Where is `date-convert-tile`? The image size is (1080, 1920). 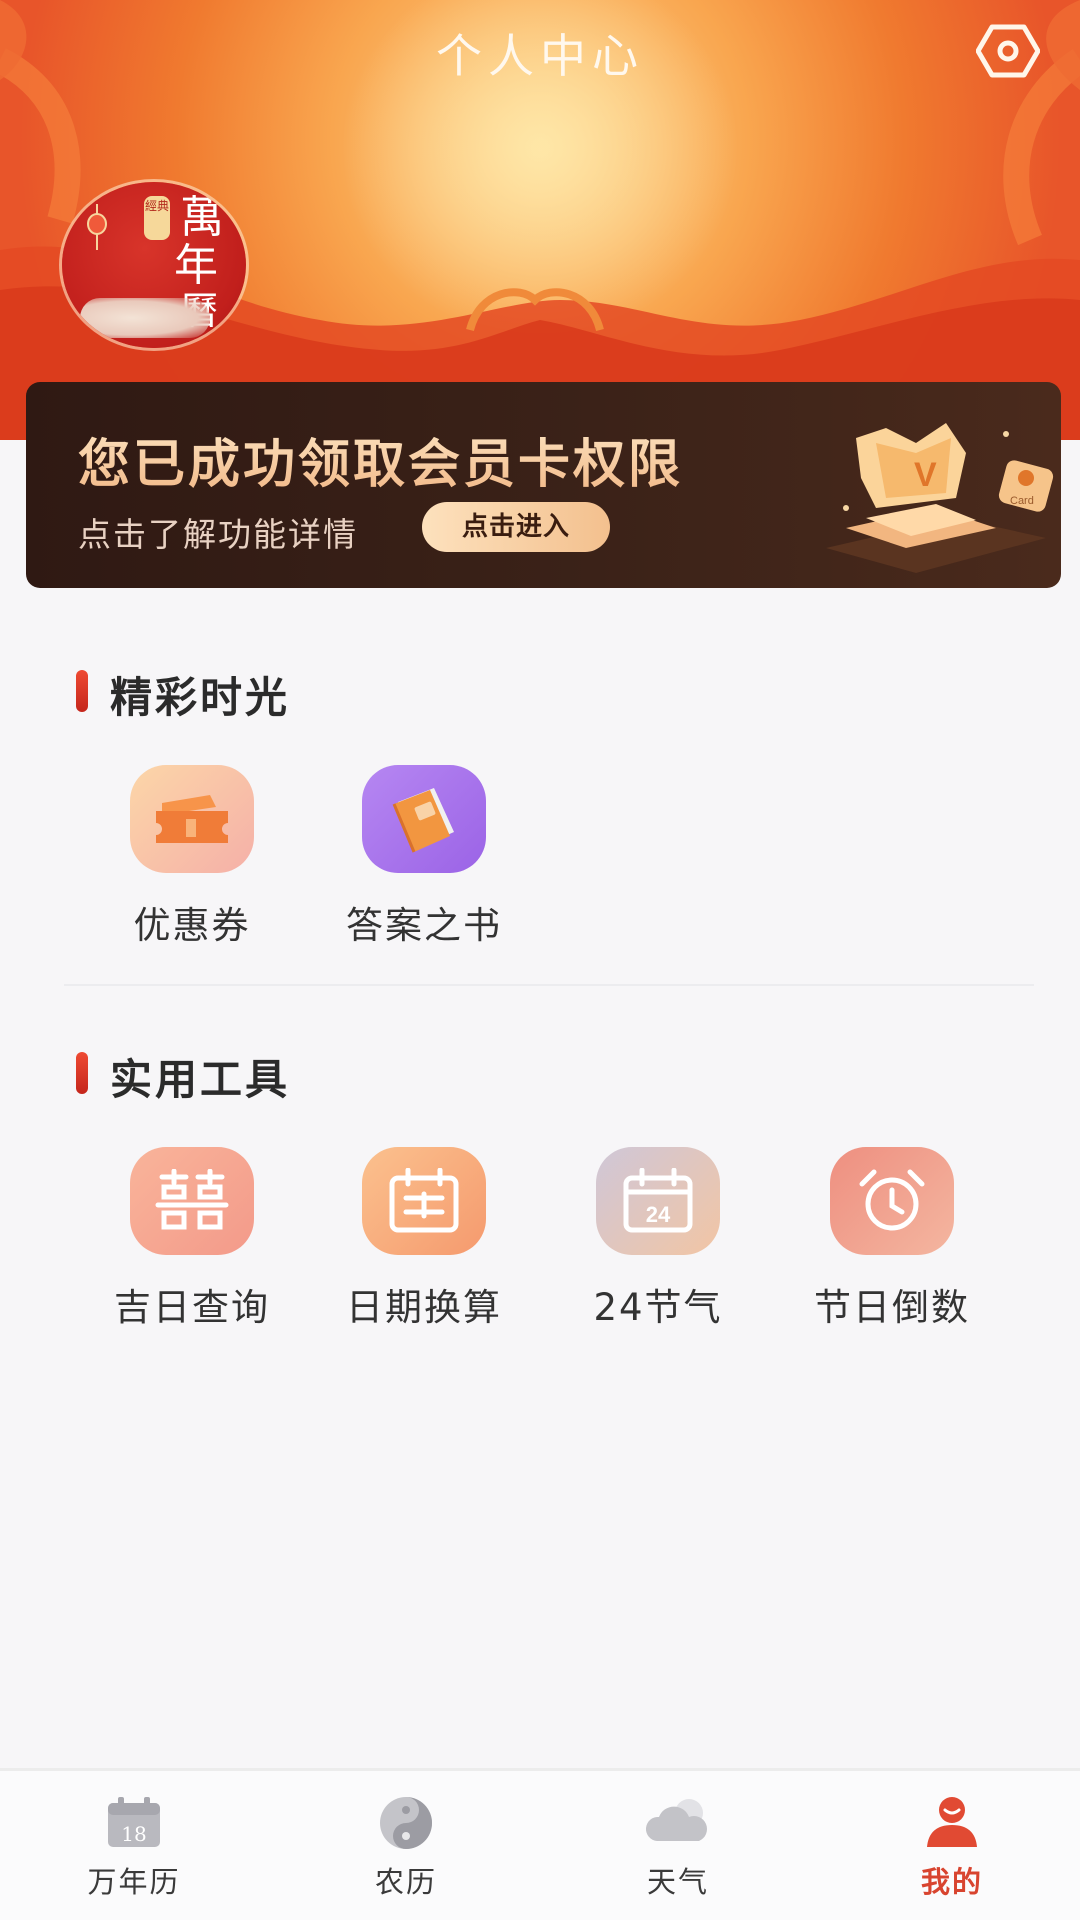
date-convert-tile is located at coordinates (424, 1201).